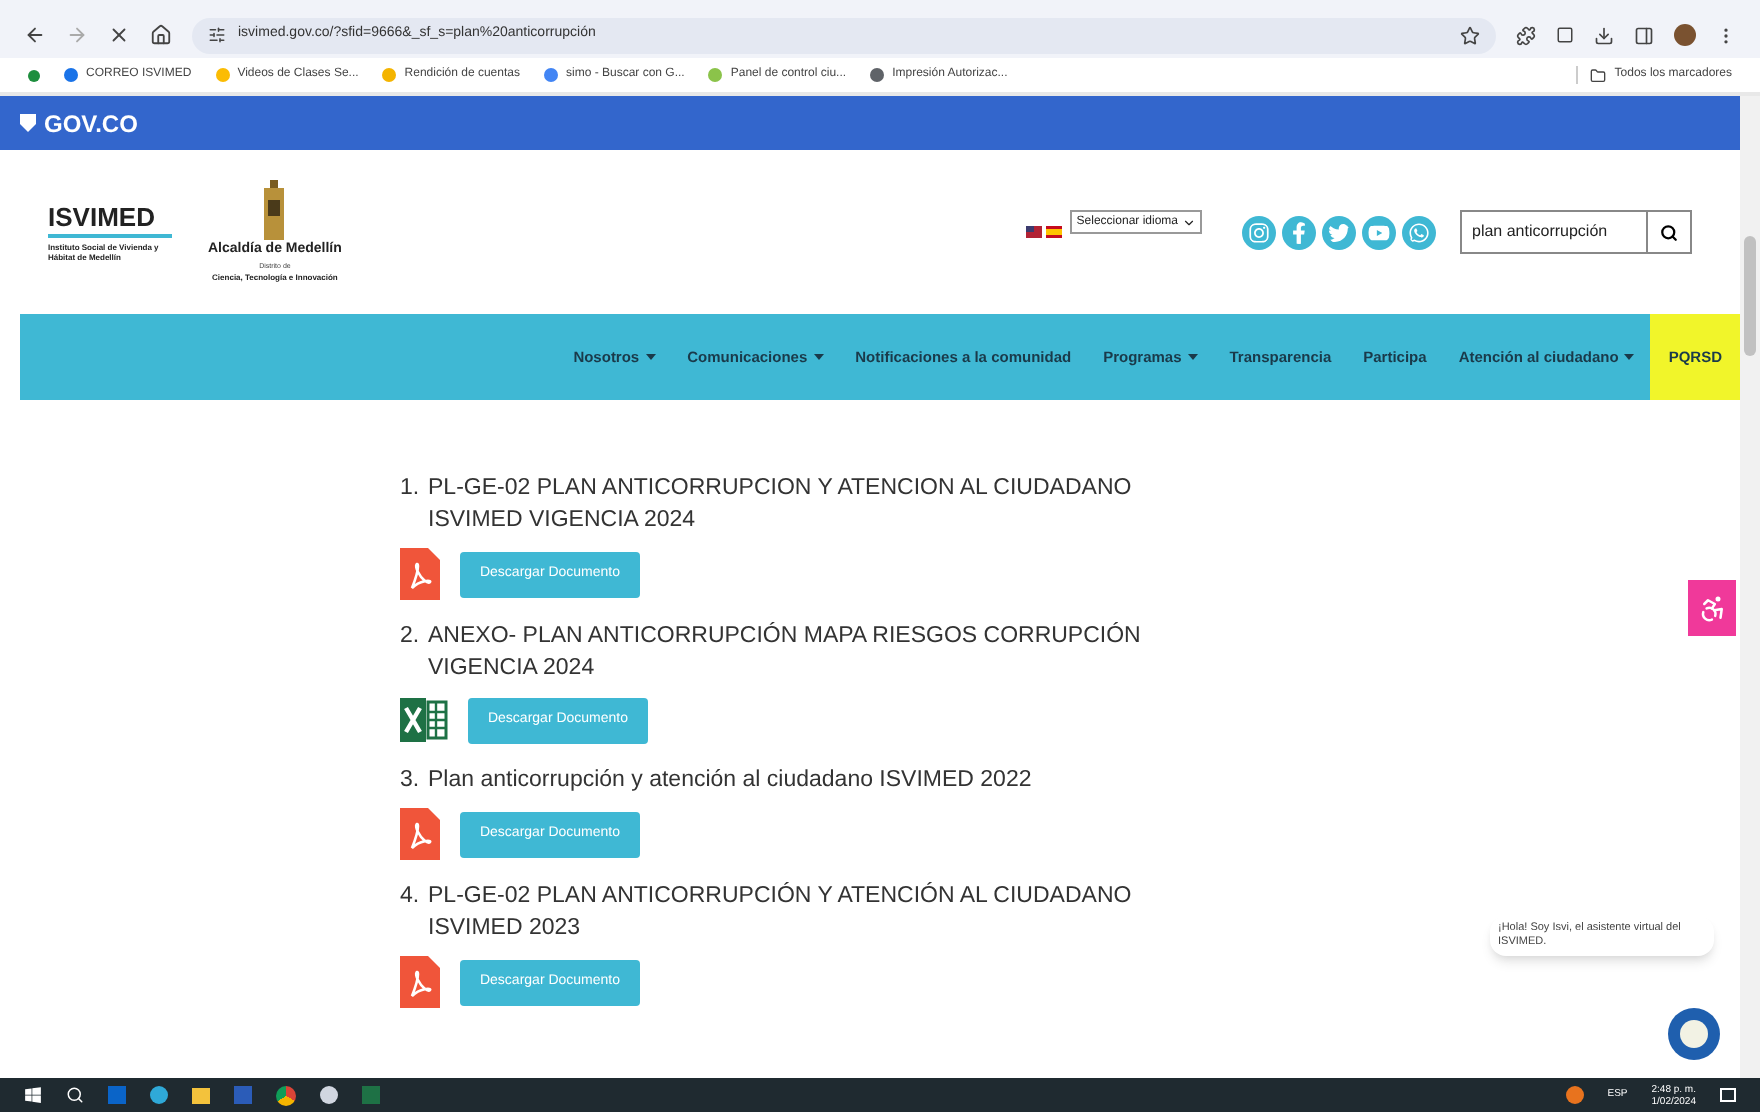 The image size is (1760, 1112). What do you see at coordinates (730, 781) in the screenshot?
I see `document-title: Plan anticorrupción y atención al ciudadano ISVIMED 2022` at bounding box center [730, 781].